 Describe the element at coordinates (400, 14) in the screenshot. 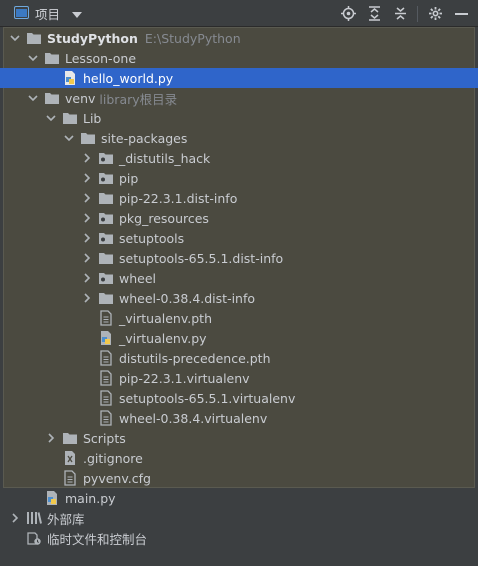

I see `collapse-all-icon` at that location.